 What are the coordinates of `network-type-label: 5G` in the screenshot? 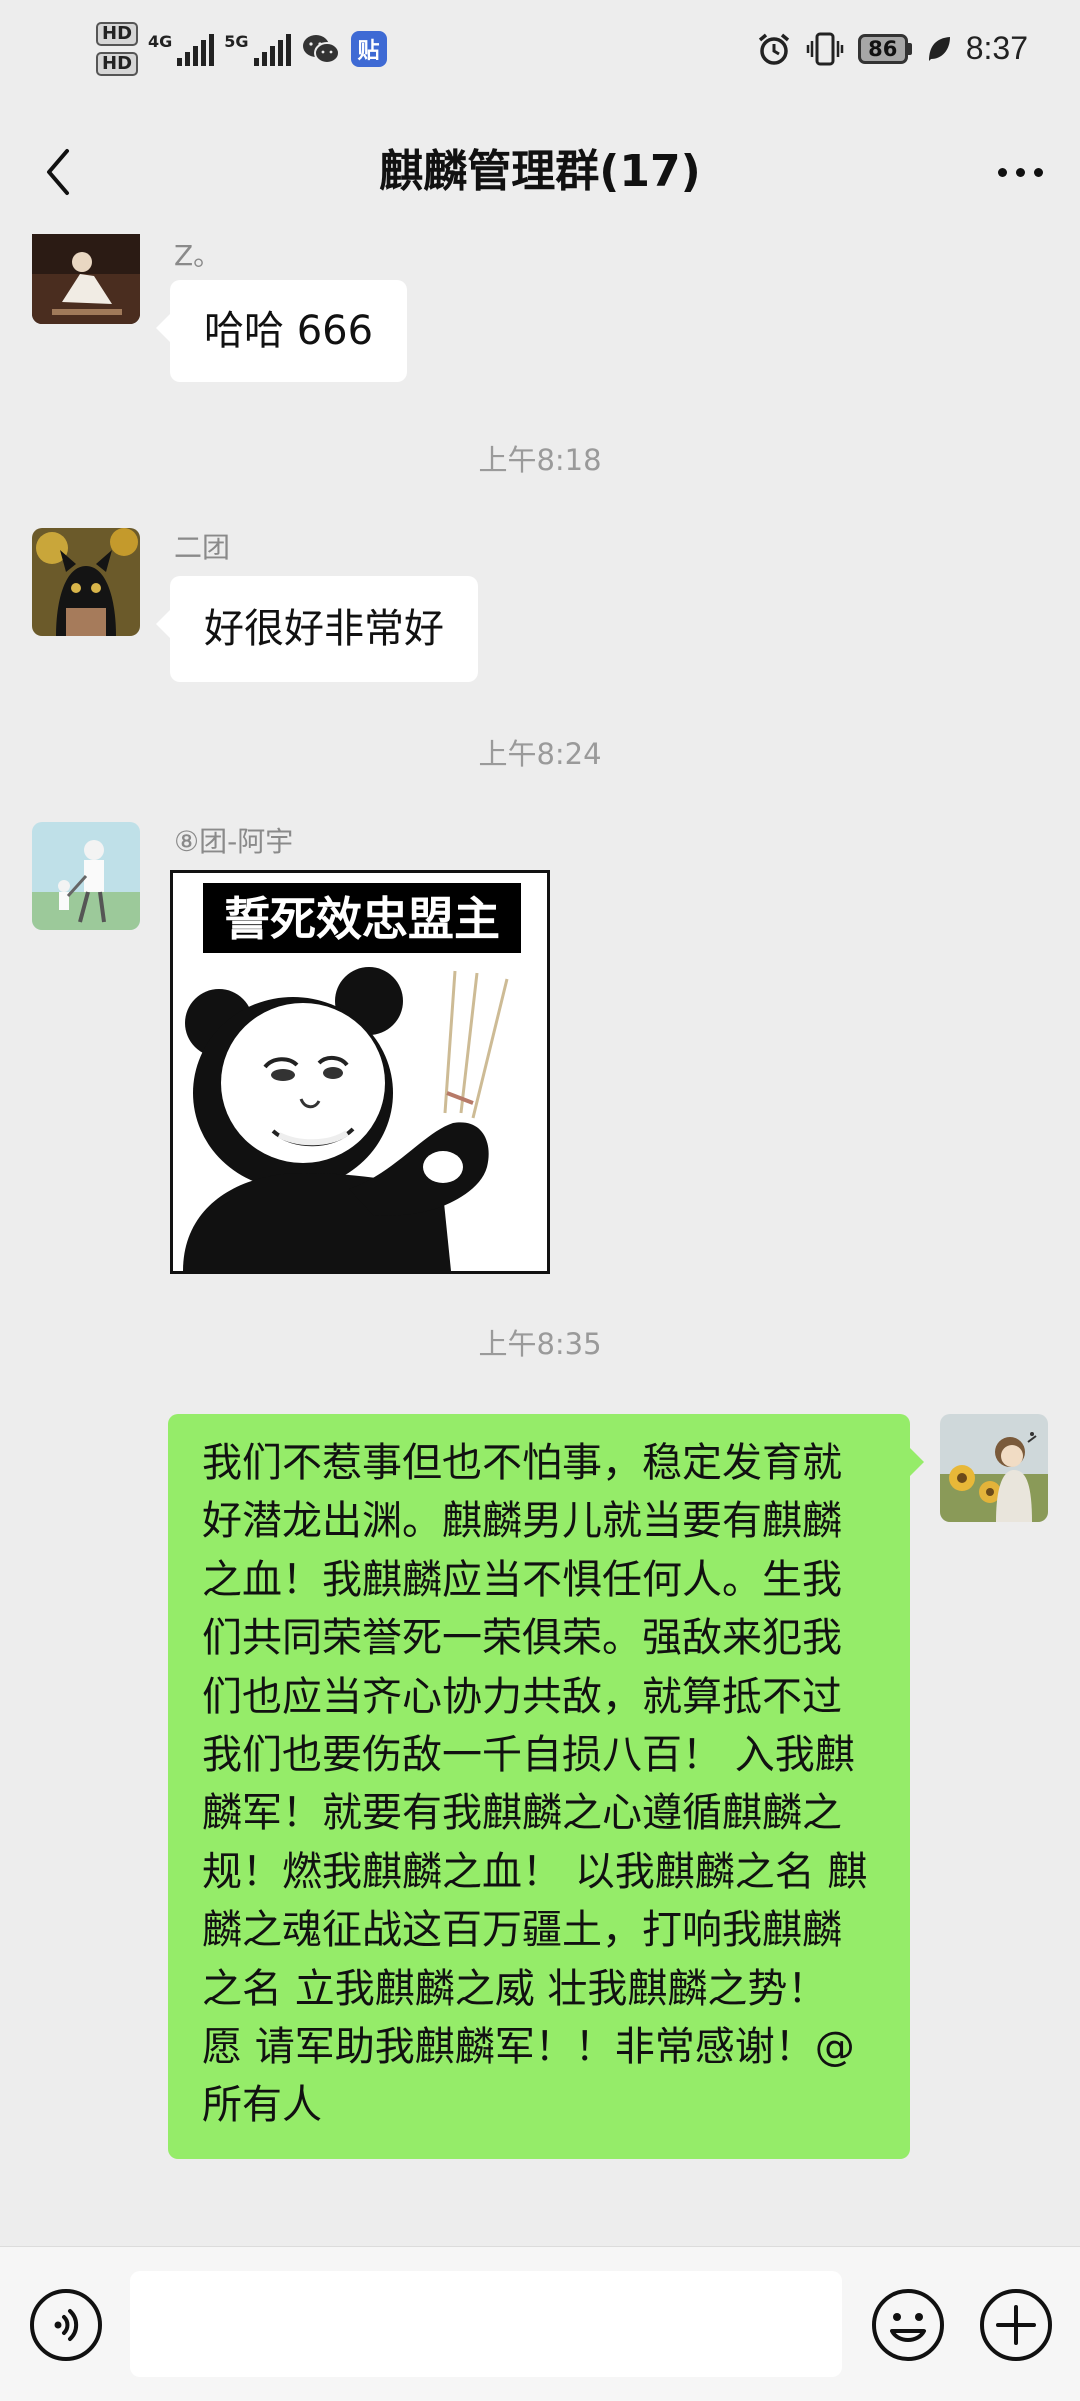 It's located at (236, 41).